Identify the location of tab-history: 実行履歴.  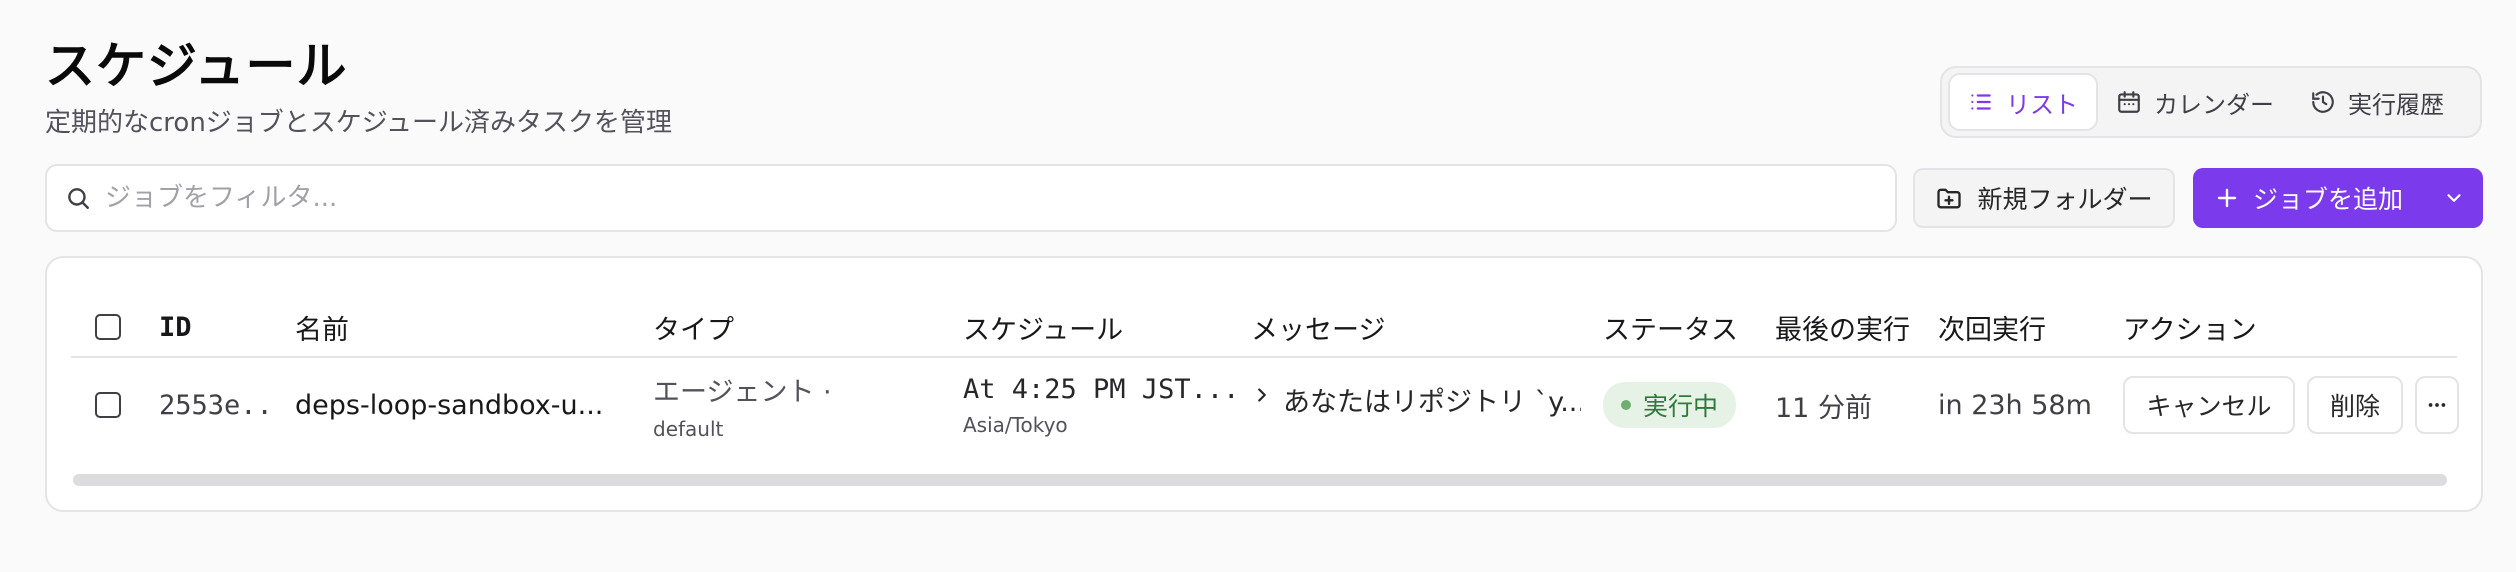
(2377, 102).